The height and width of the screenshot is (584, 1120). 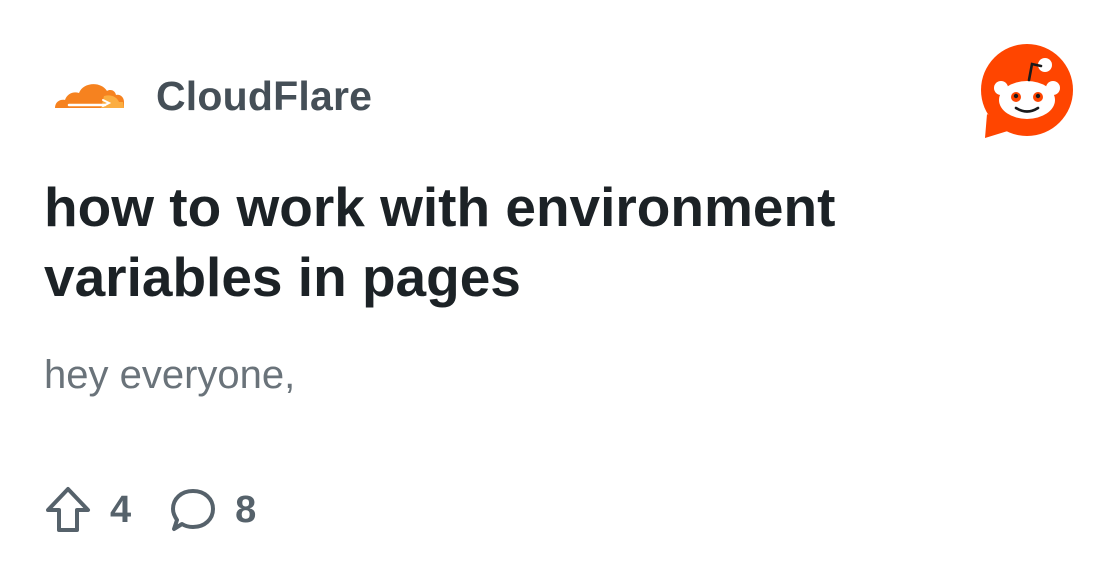 I want to click on post-stats: 4 8, so click(x=169, y=510).